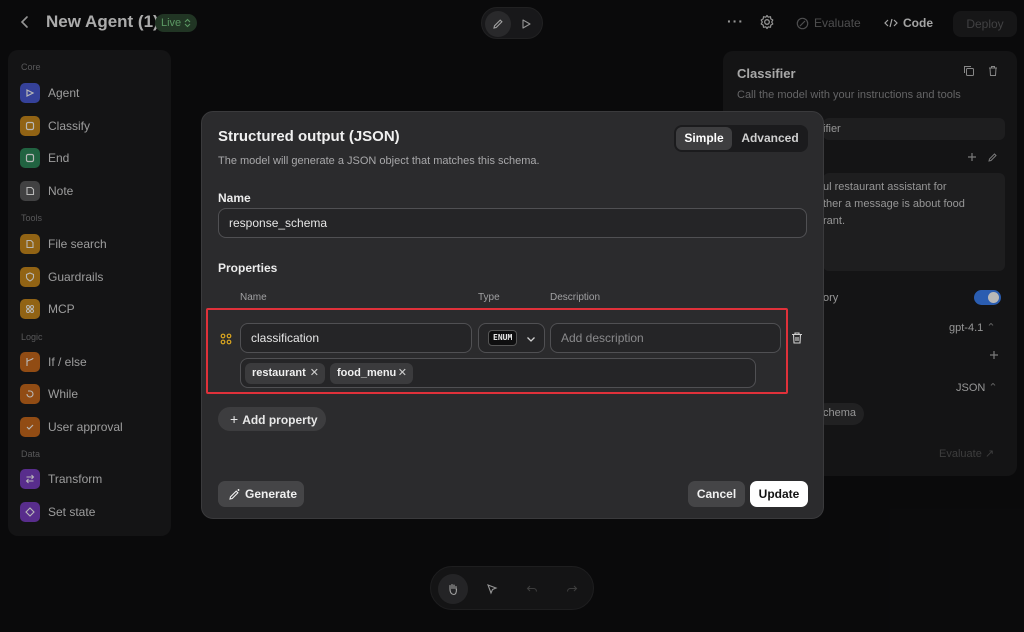  What do you see at coordinates (512, 223) in the screenshot?
I see `schema-name-input: response_schema` at bounding box center [512, 223].